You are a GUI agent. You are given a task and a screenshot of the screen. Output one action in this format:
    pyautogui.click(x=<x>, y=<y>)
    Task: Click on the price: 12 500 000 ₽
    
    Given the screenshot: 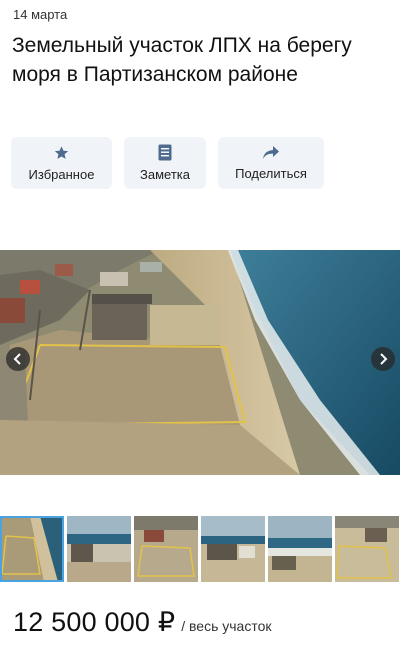 What is the action you would take?
    pyautogui.click(x=94, y=622)
    